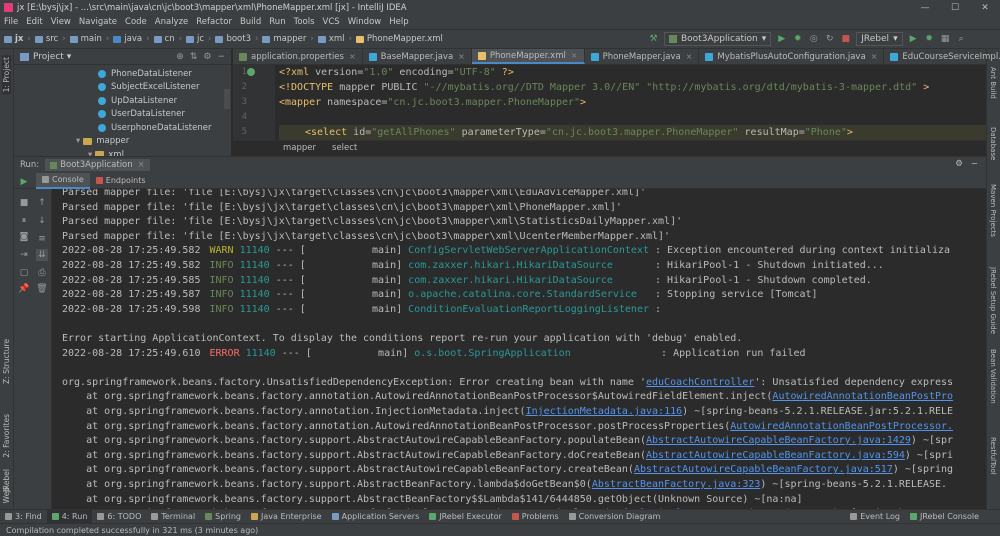 The width and height of the screenshot is (1000, 536). What do you see at coordinates (879, 38) in the screenshot?
I see `jrebel-select: JRebel ▾` at bounding box center [879, 38].